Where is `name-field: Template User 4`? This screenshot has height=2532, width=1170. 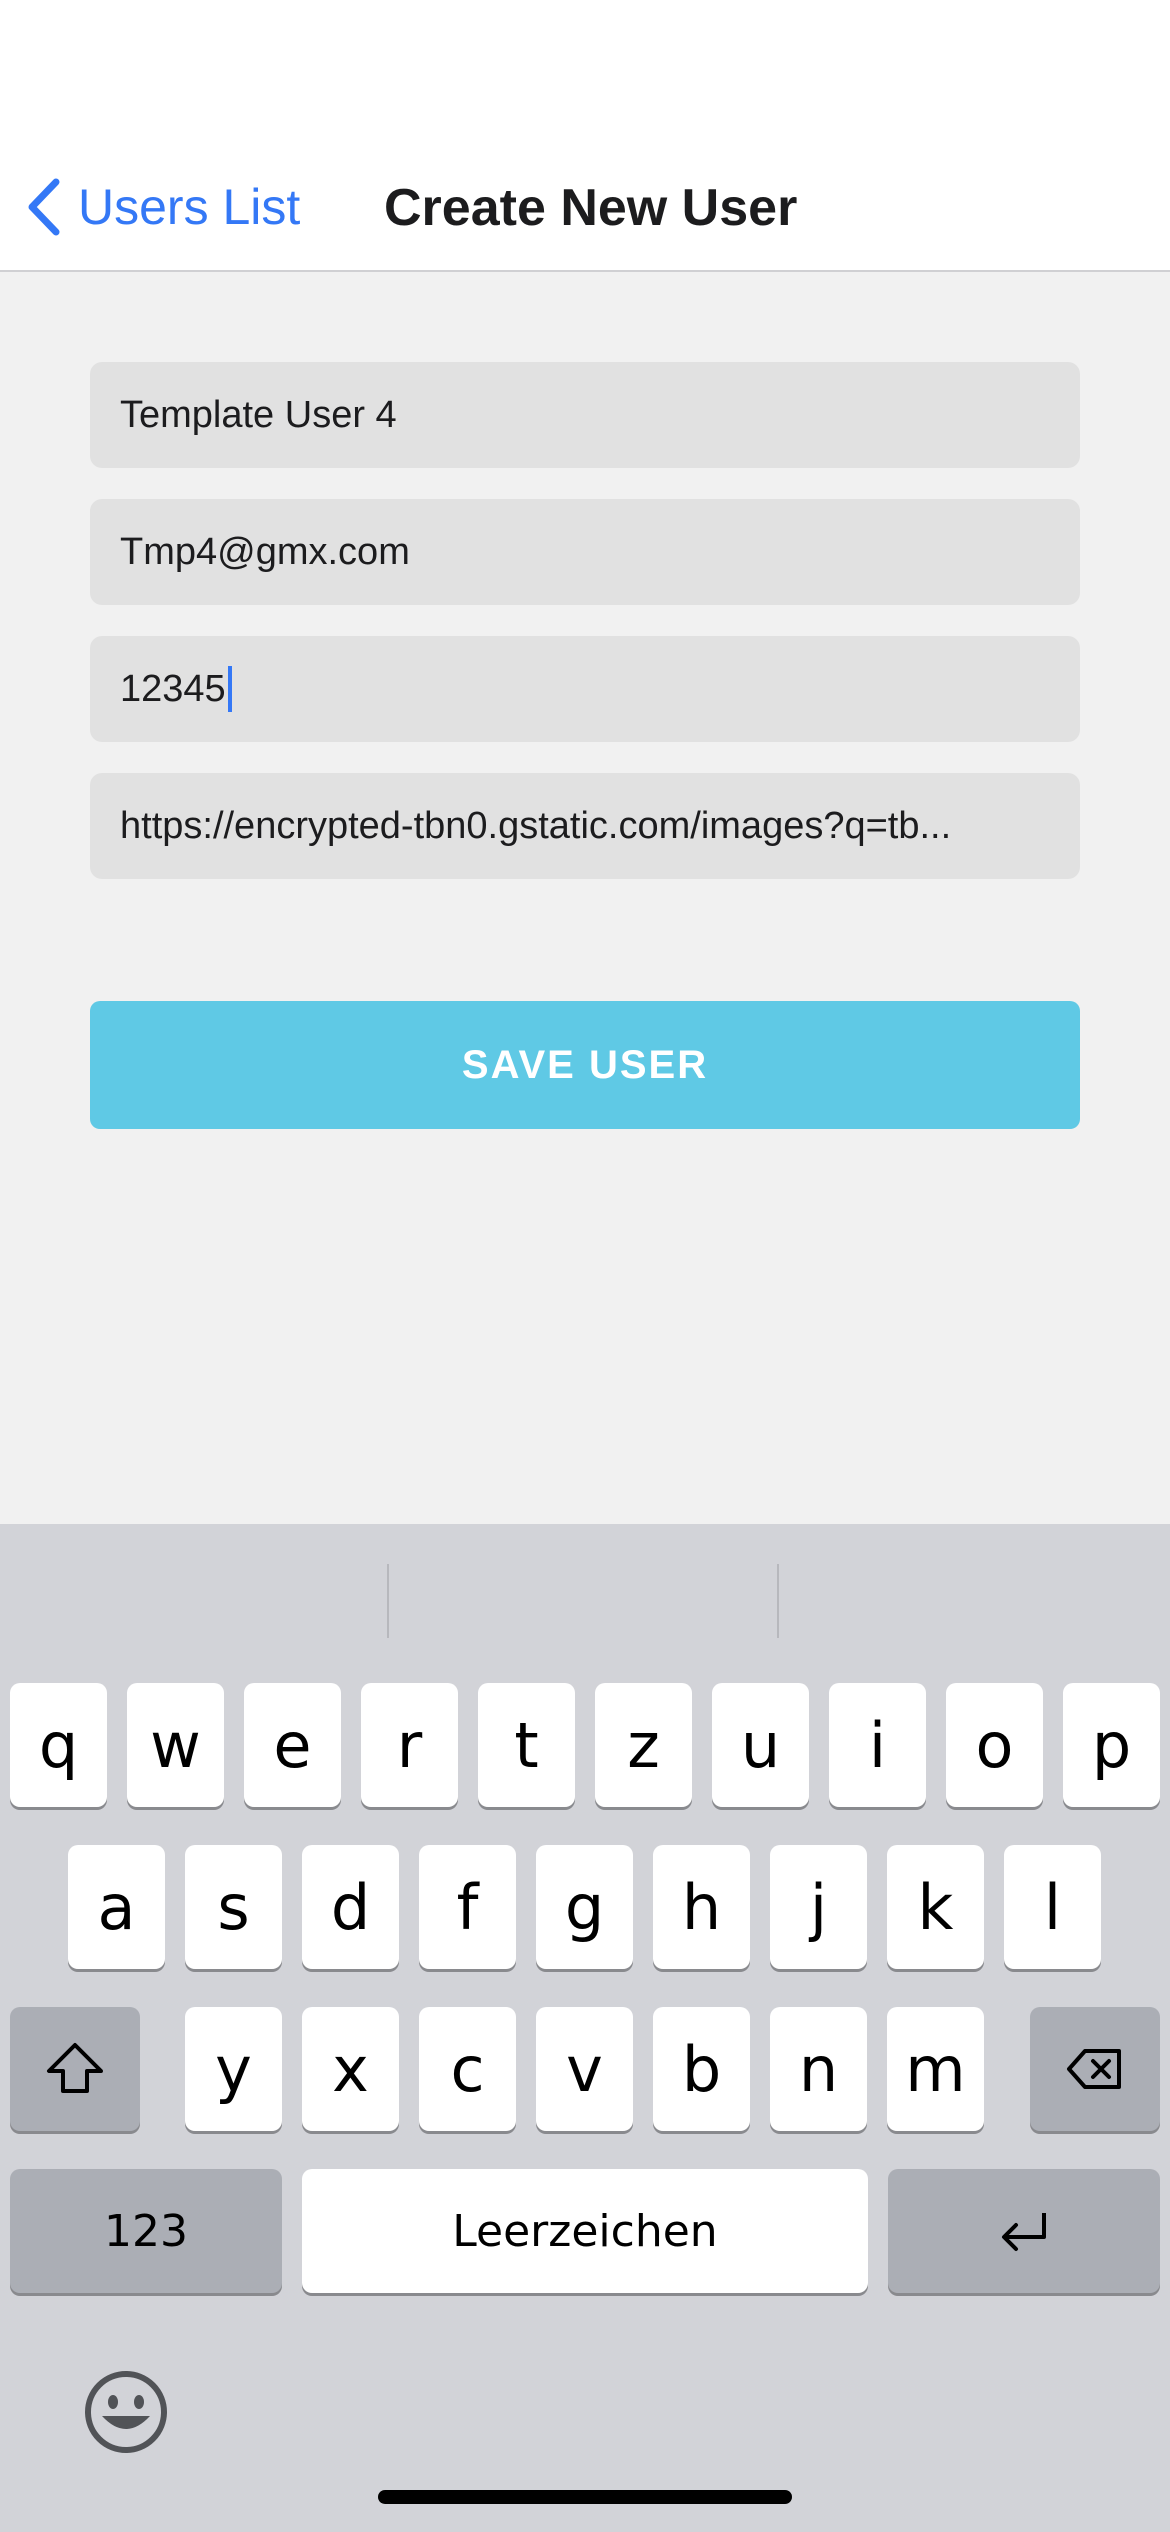 name-field: Template User 4 is located at coordinates (585, 415).